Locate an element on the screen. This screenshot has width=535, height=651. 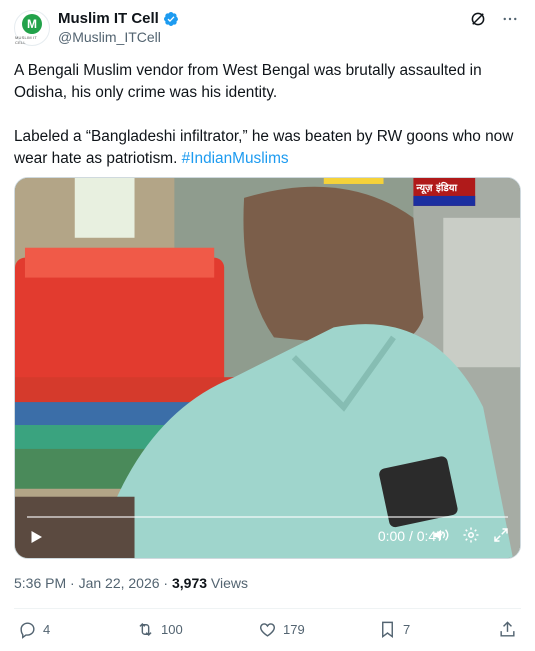
bookmark-count: 7 is located at coordinates (407, 629).